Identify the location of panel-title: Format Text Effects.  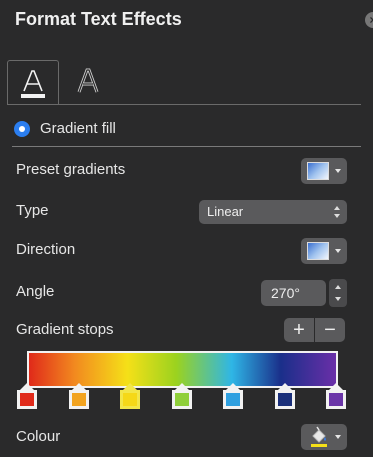
(98, 19).